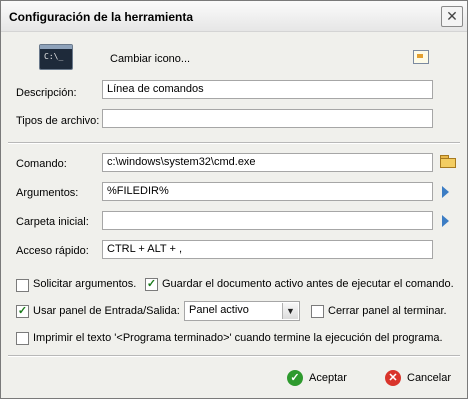  Describe the element at coordinates (47, 193) in the screenshot. I see `arguments-label: Argumentos:` at that location.